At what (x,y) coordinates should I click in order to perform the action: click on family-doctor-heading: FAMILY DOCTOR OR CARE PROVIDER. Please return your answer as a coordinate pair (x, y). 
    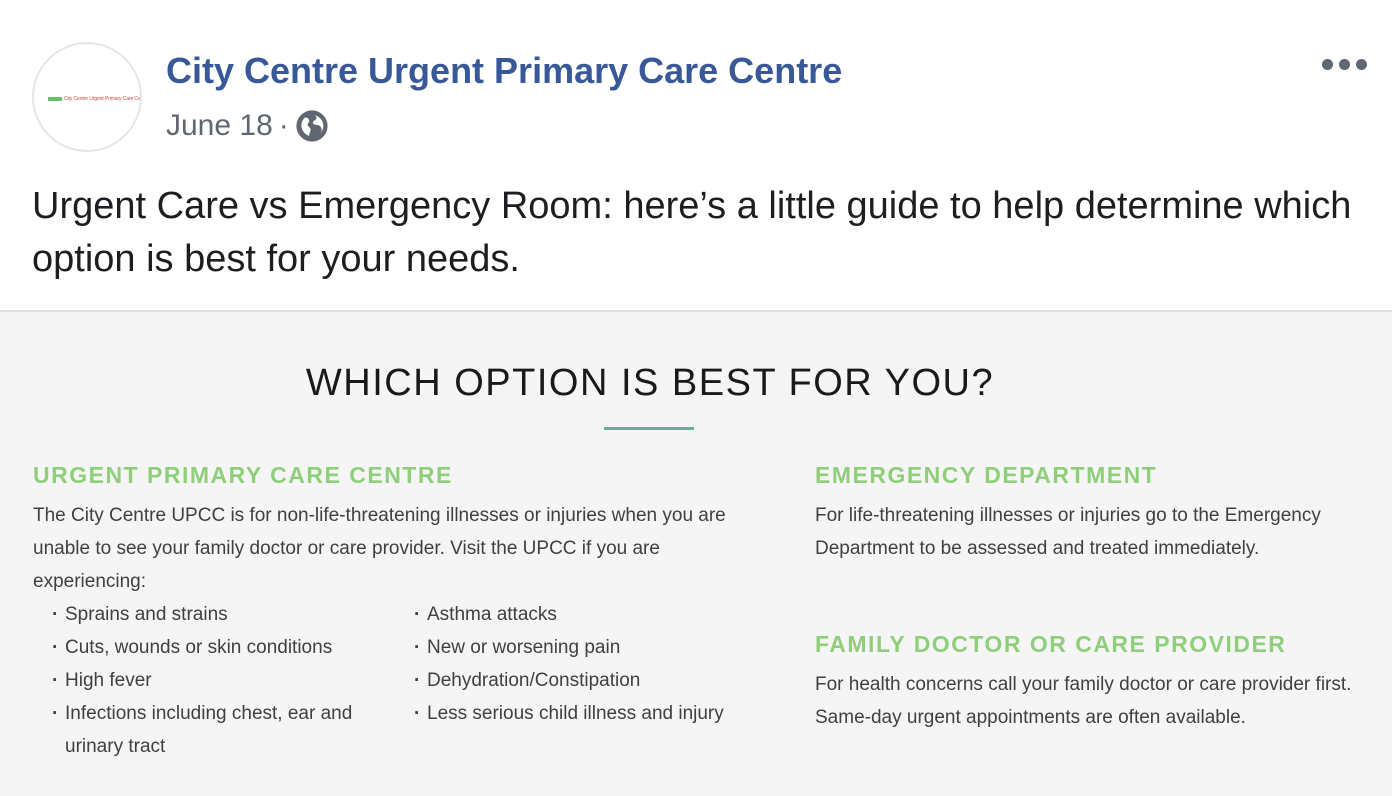
    Looking at the image, I should click on (1051, 644).